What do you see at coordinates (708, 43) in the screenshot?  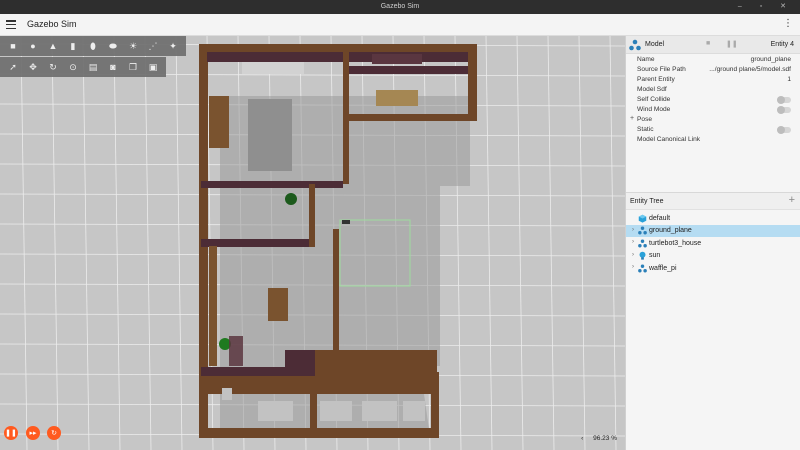 I see `lock-icon: ■` at bounding box center [708, 43].